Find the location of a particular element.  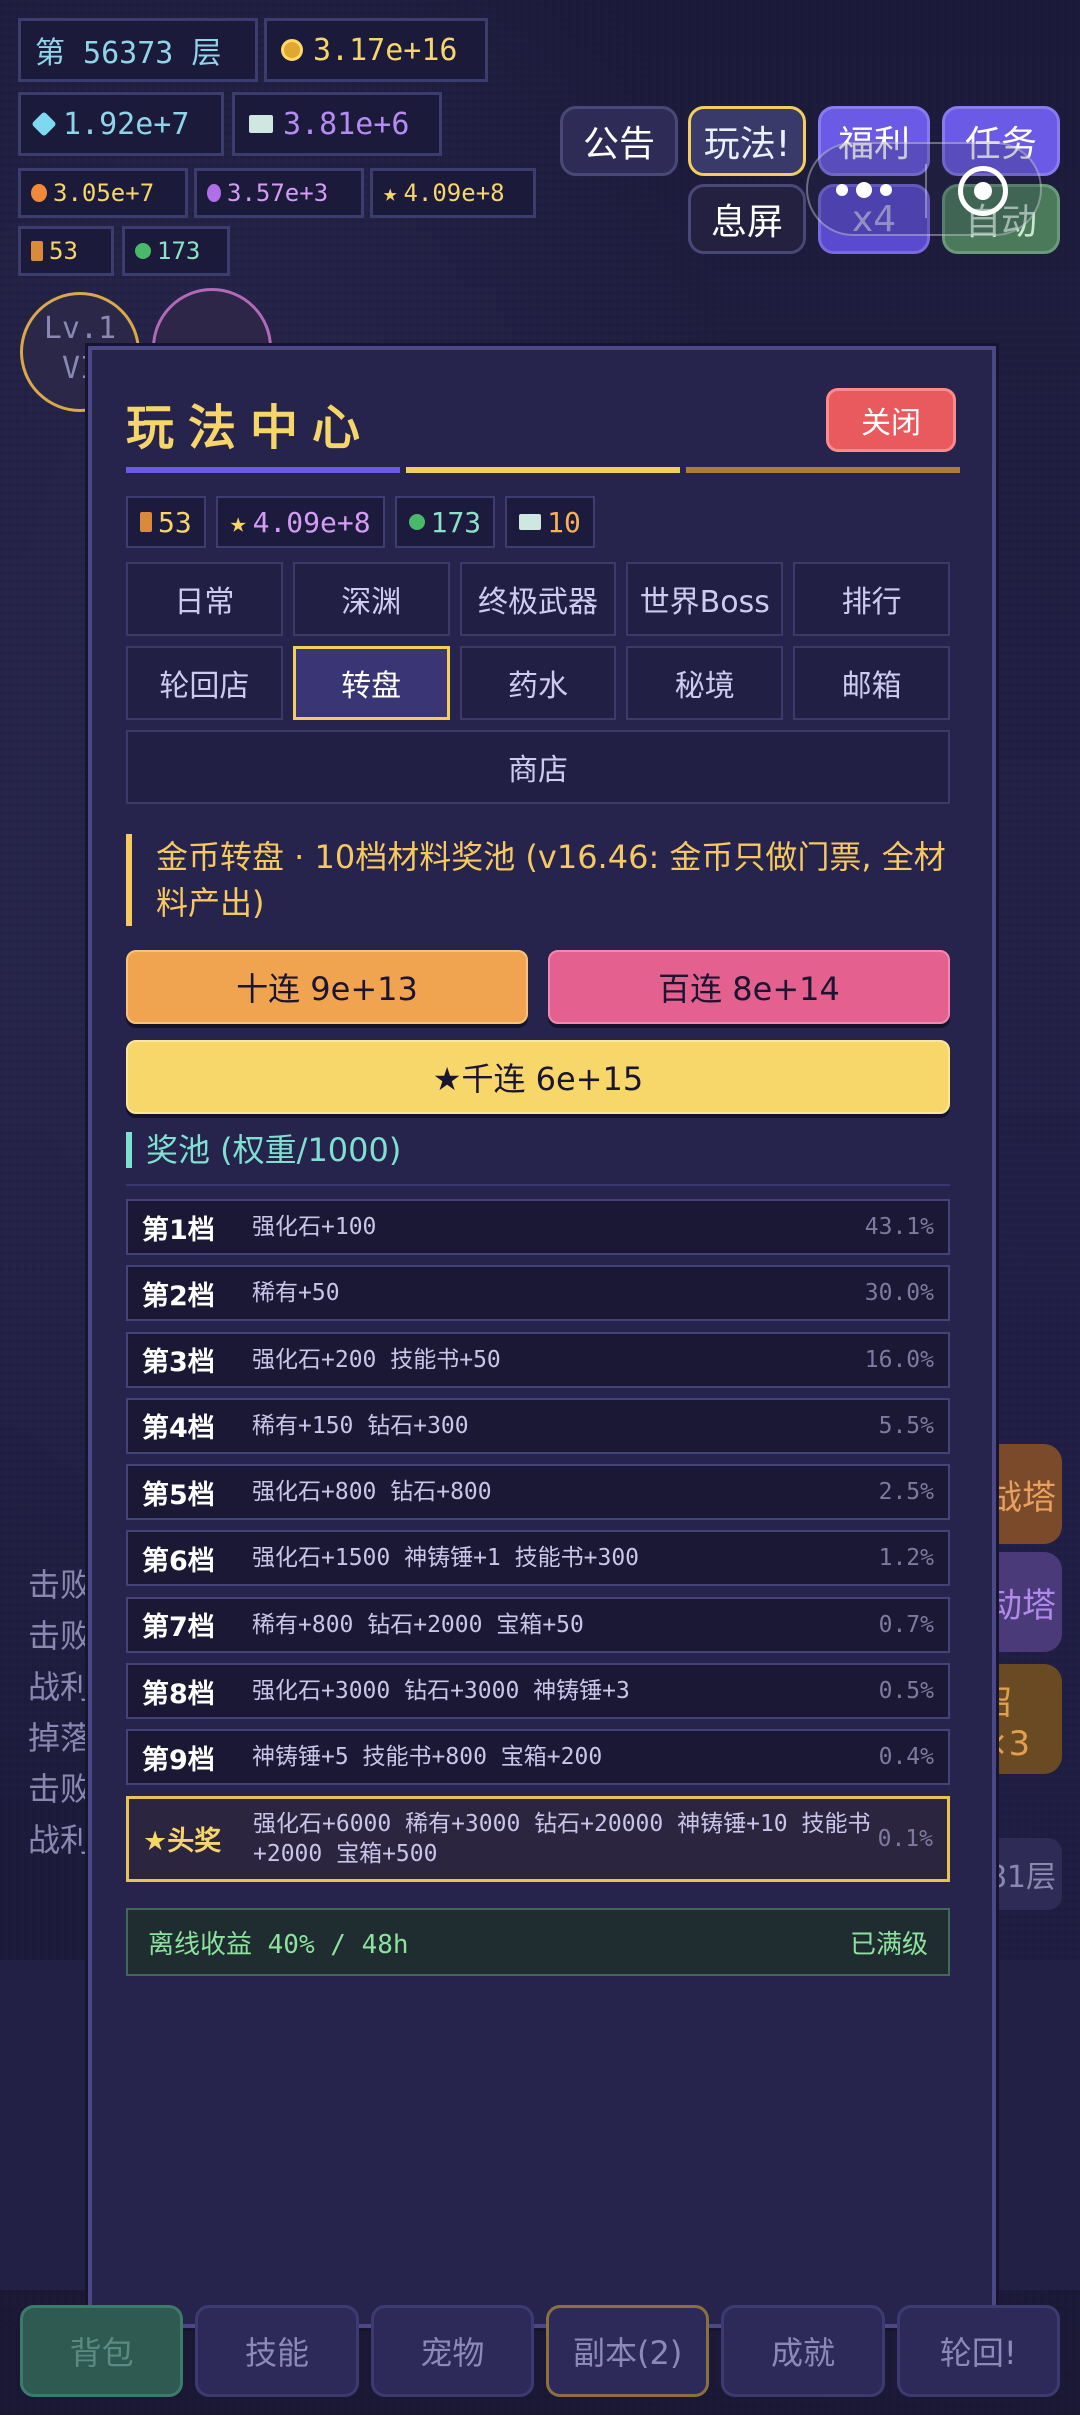

pool-row: 第8档 强化石+3000 钻石+3000 神铸锤+3 0.5% is located at coordinates (538, 1691).